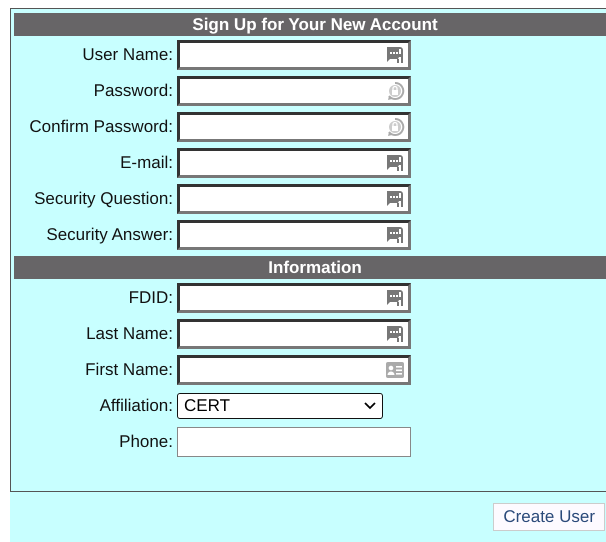  Describe the element at coordinates (370, 406) in the screenshot. I see `caret-icon` at that location.